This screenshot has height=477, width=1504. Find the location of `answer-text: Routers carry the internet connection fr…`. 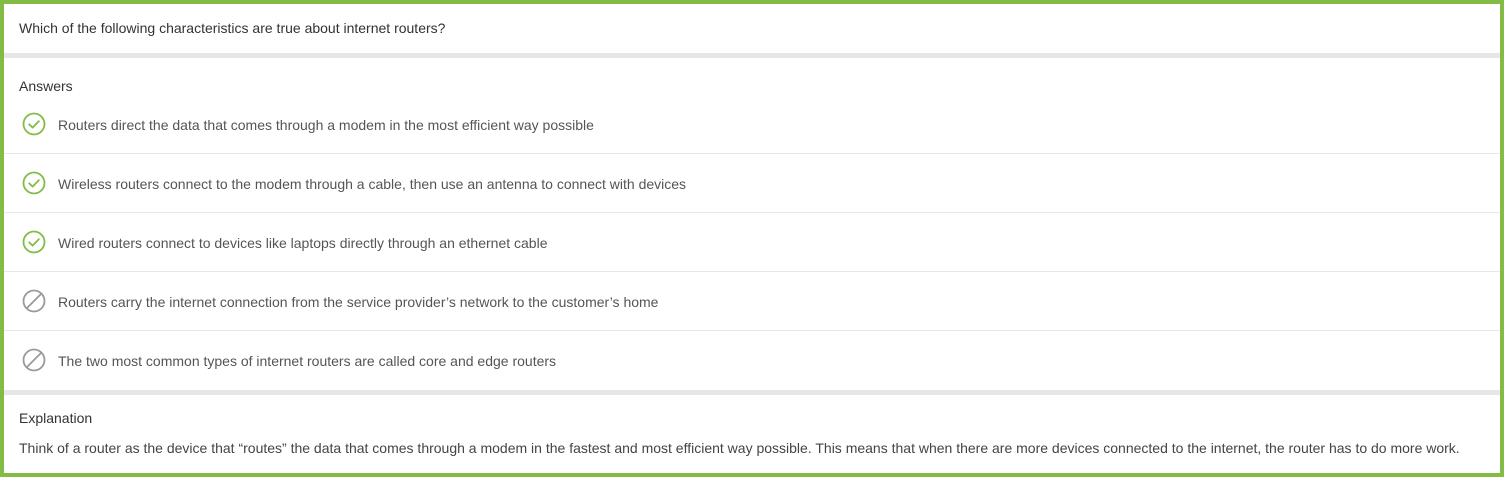

answer-text: Routers carry the internet connection fr… is located at coordinates (358, 302).